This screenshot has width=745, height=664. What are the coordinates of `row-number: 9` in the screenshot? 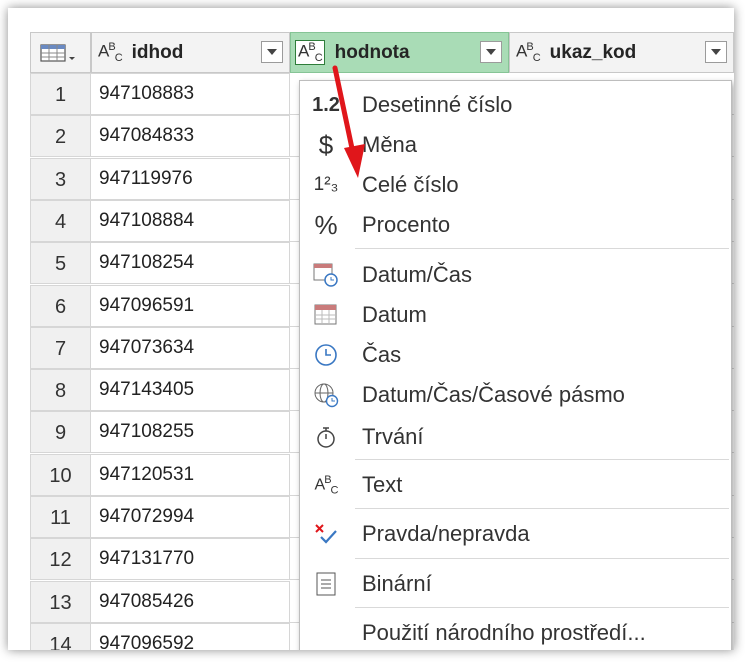 It's located at (60, 432).